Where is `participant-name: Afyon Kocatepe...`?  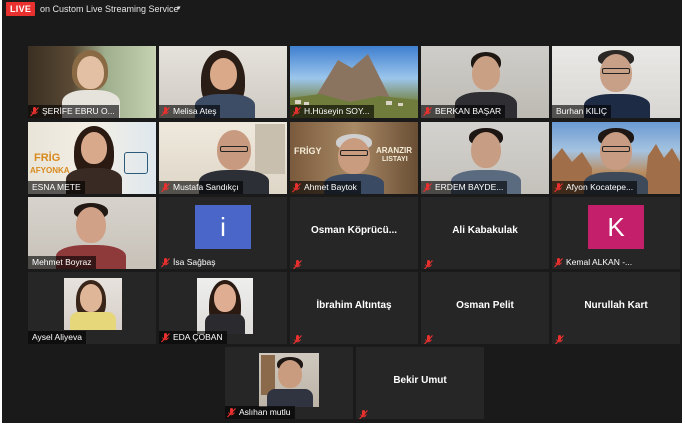
participant-name: Afyon Kocatepe... is located at coordinates (600, 187).